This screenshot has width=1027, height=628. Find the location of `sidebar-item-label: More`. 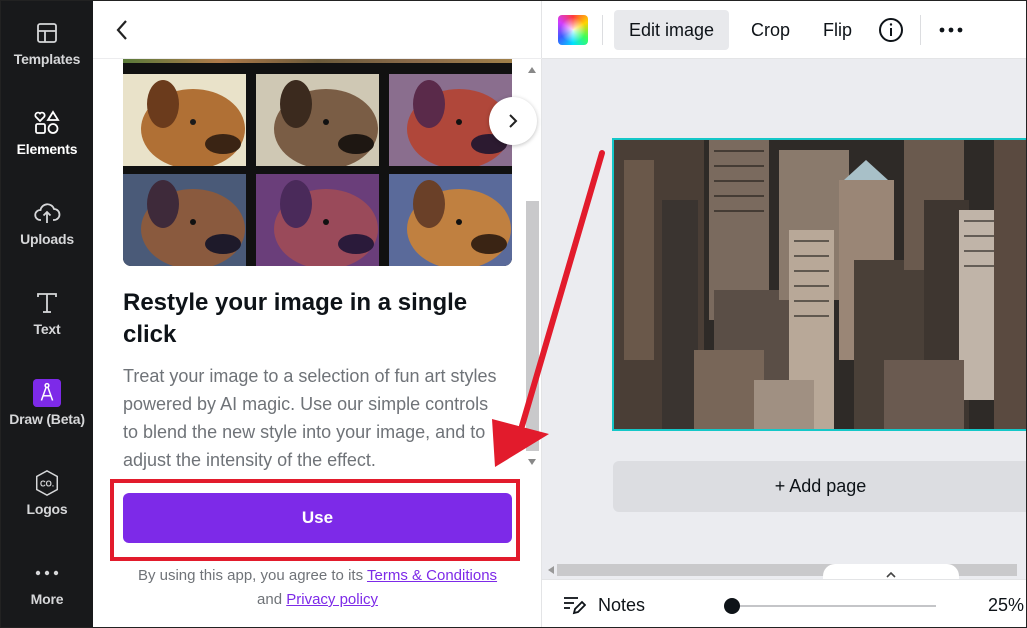

sidebar-item-label: More is located at coordinates (47, 599).